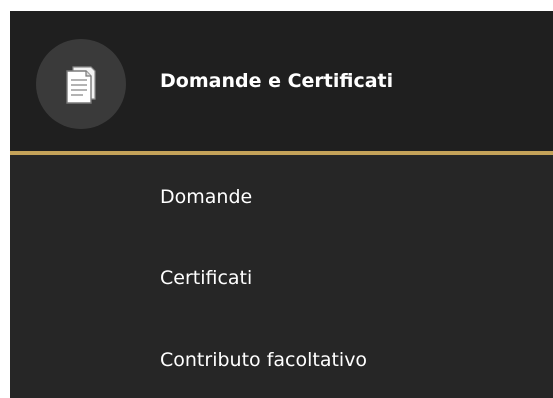  I want to click on accent-divider, so click(281, 153).